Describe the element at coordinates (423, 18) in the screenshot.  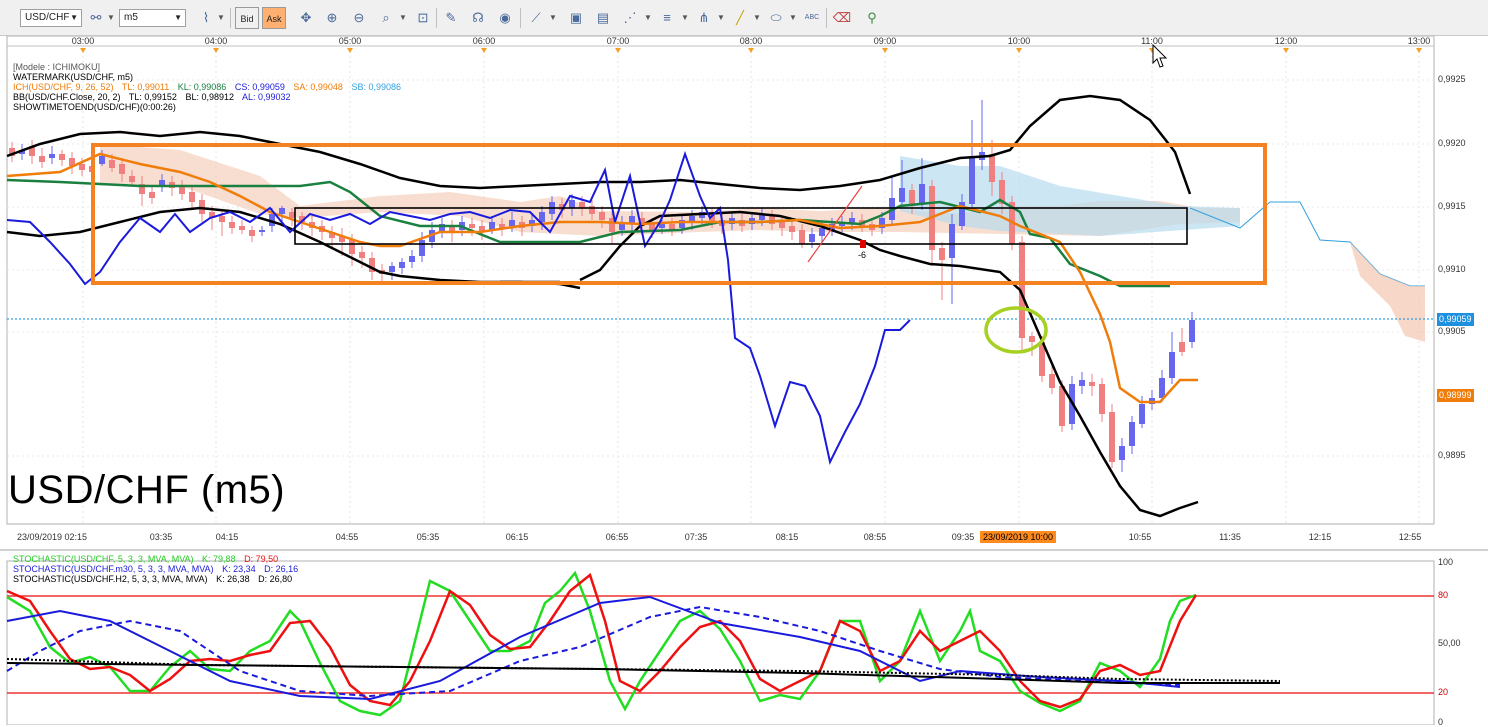
I see `zoom-select-icon: ⊡` at that location.